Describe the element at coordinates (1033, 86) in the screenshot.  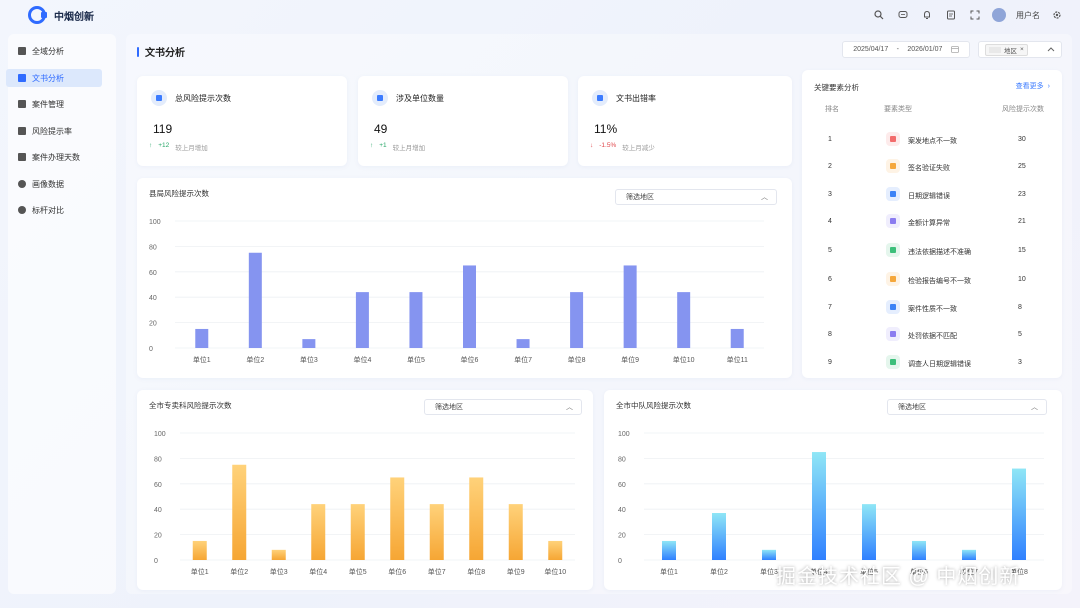
I see `view-more-link: 查看更多 ›` at that location.